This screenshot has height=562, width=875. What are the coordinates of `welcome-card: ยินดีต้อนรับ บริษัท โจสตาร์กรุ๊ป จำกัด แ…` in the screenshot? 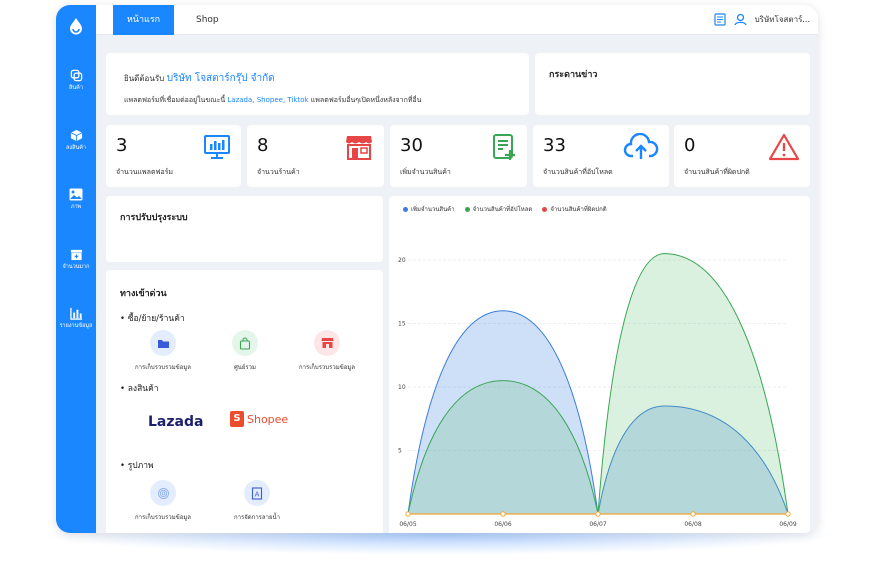 It's located at (317, 84).